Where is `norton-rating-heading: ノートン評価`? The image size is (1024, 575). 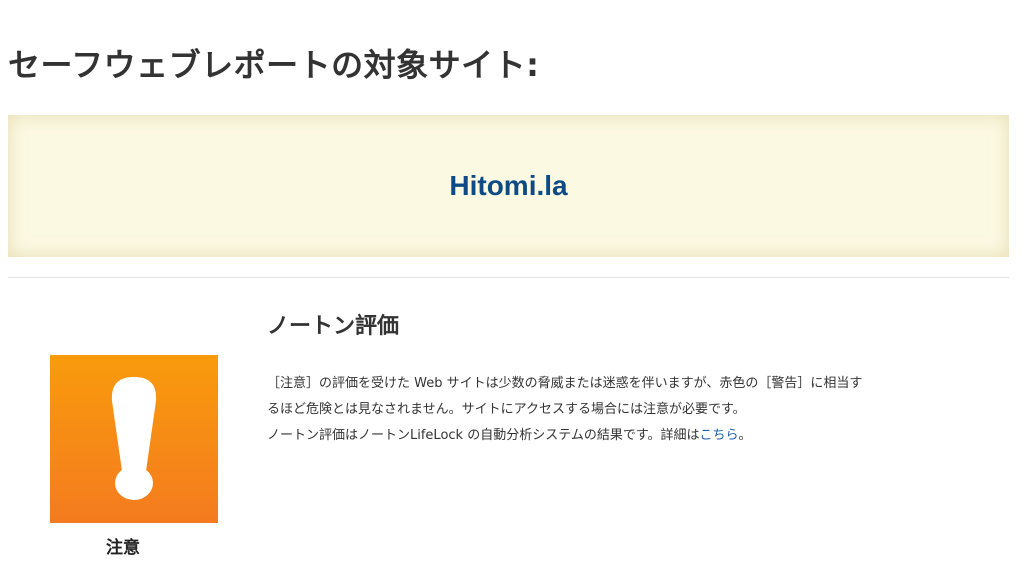 norton-rating-heading: ノートン評価 is located at coordinates (333, 326).